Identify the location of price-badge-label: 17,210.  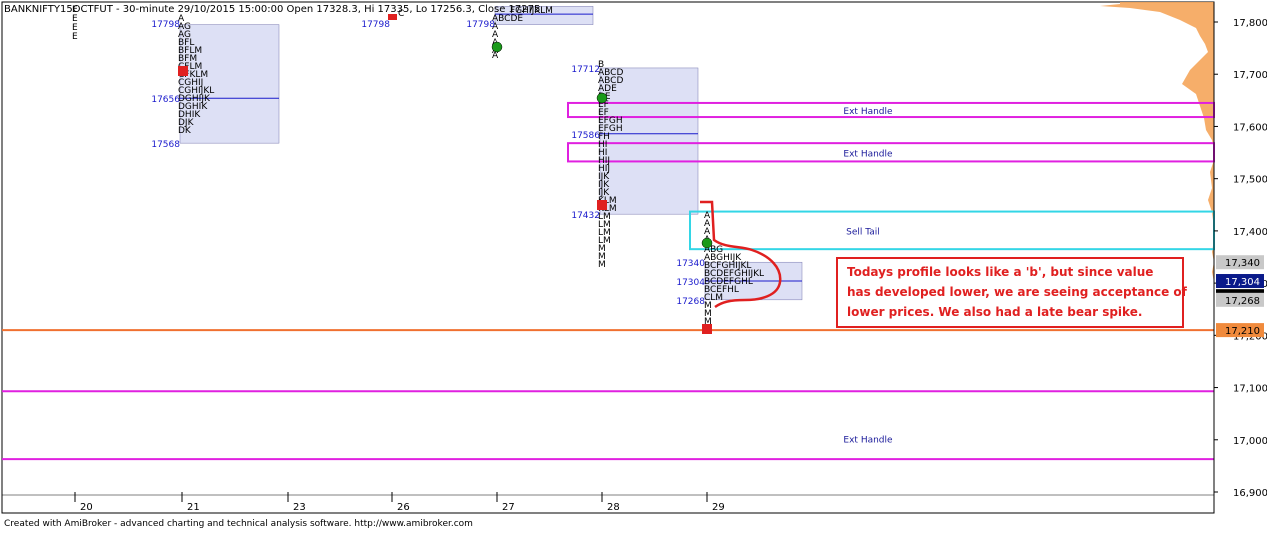
(1242, 331).